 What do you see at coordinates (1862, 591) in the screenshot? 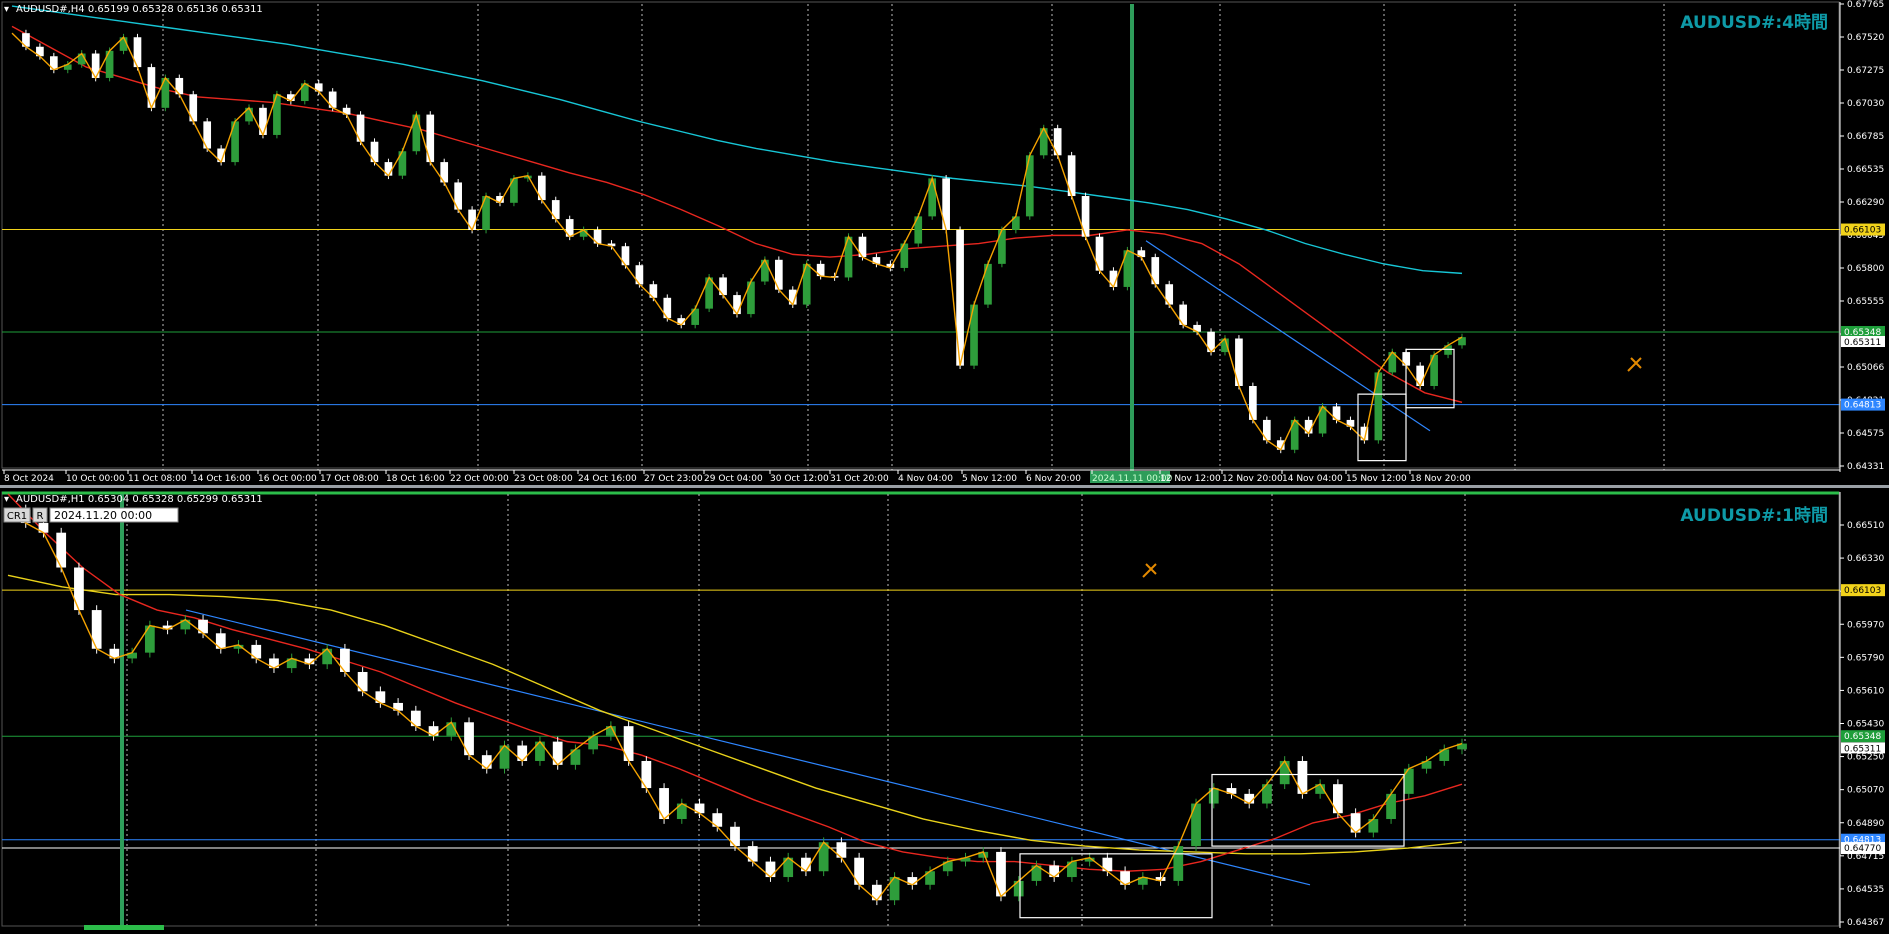
I see `bot-level-tag-label: 0.66103` at bounding box center [1862, 591].